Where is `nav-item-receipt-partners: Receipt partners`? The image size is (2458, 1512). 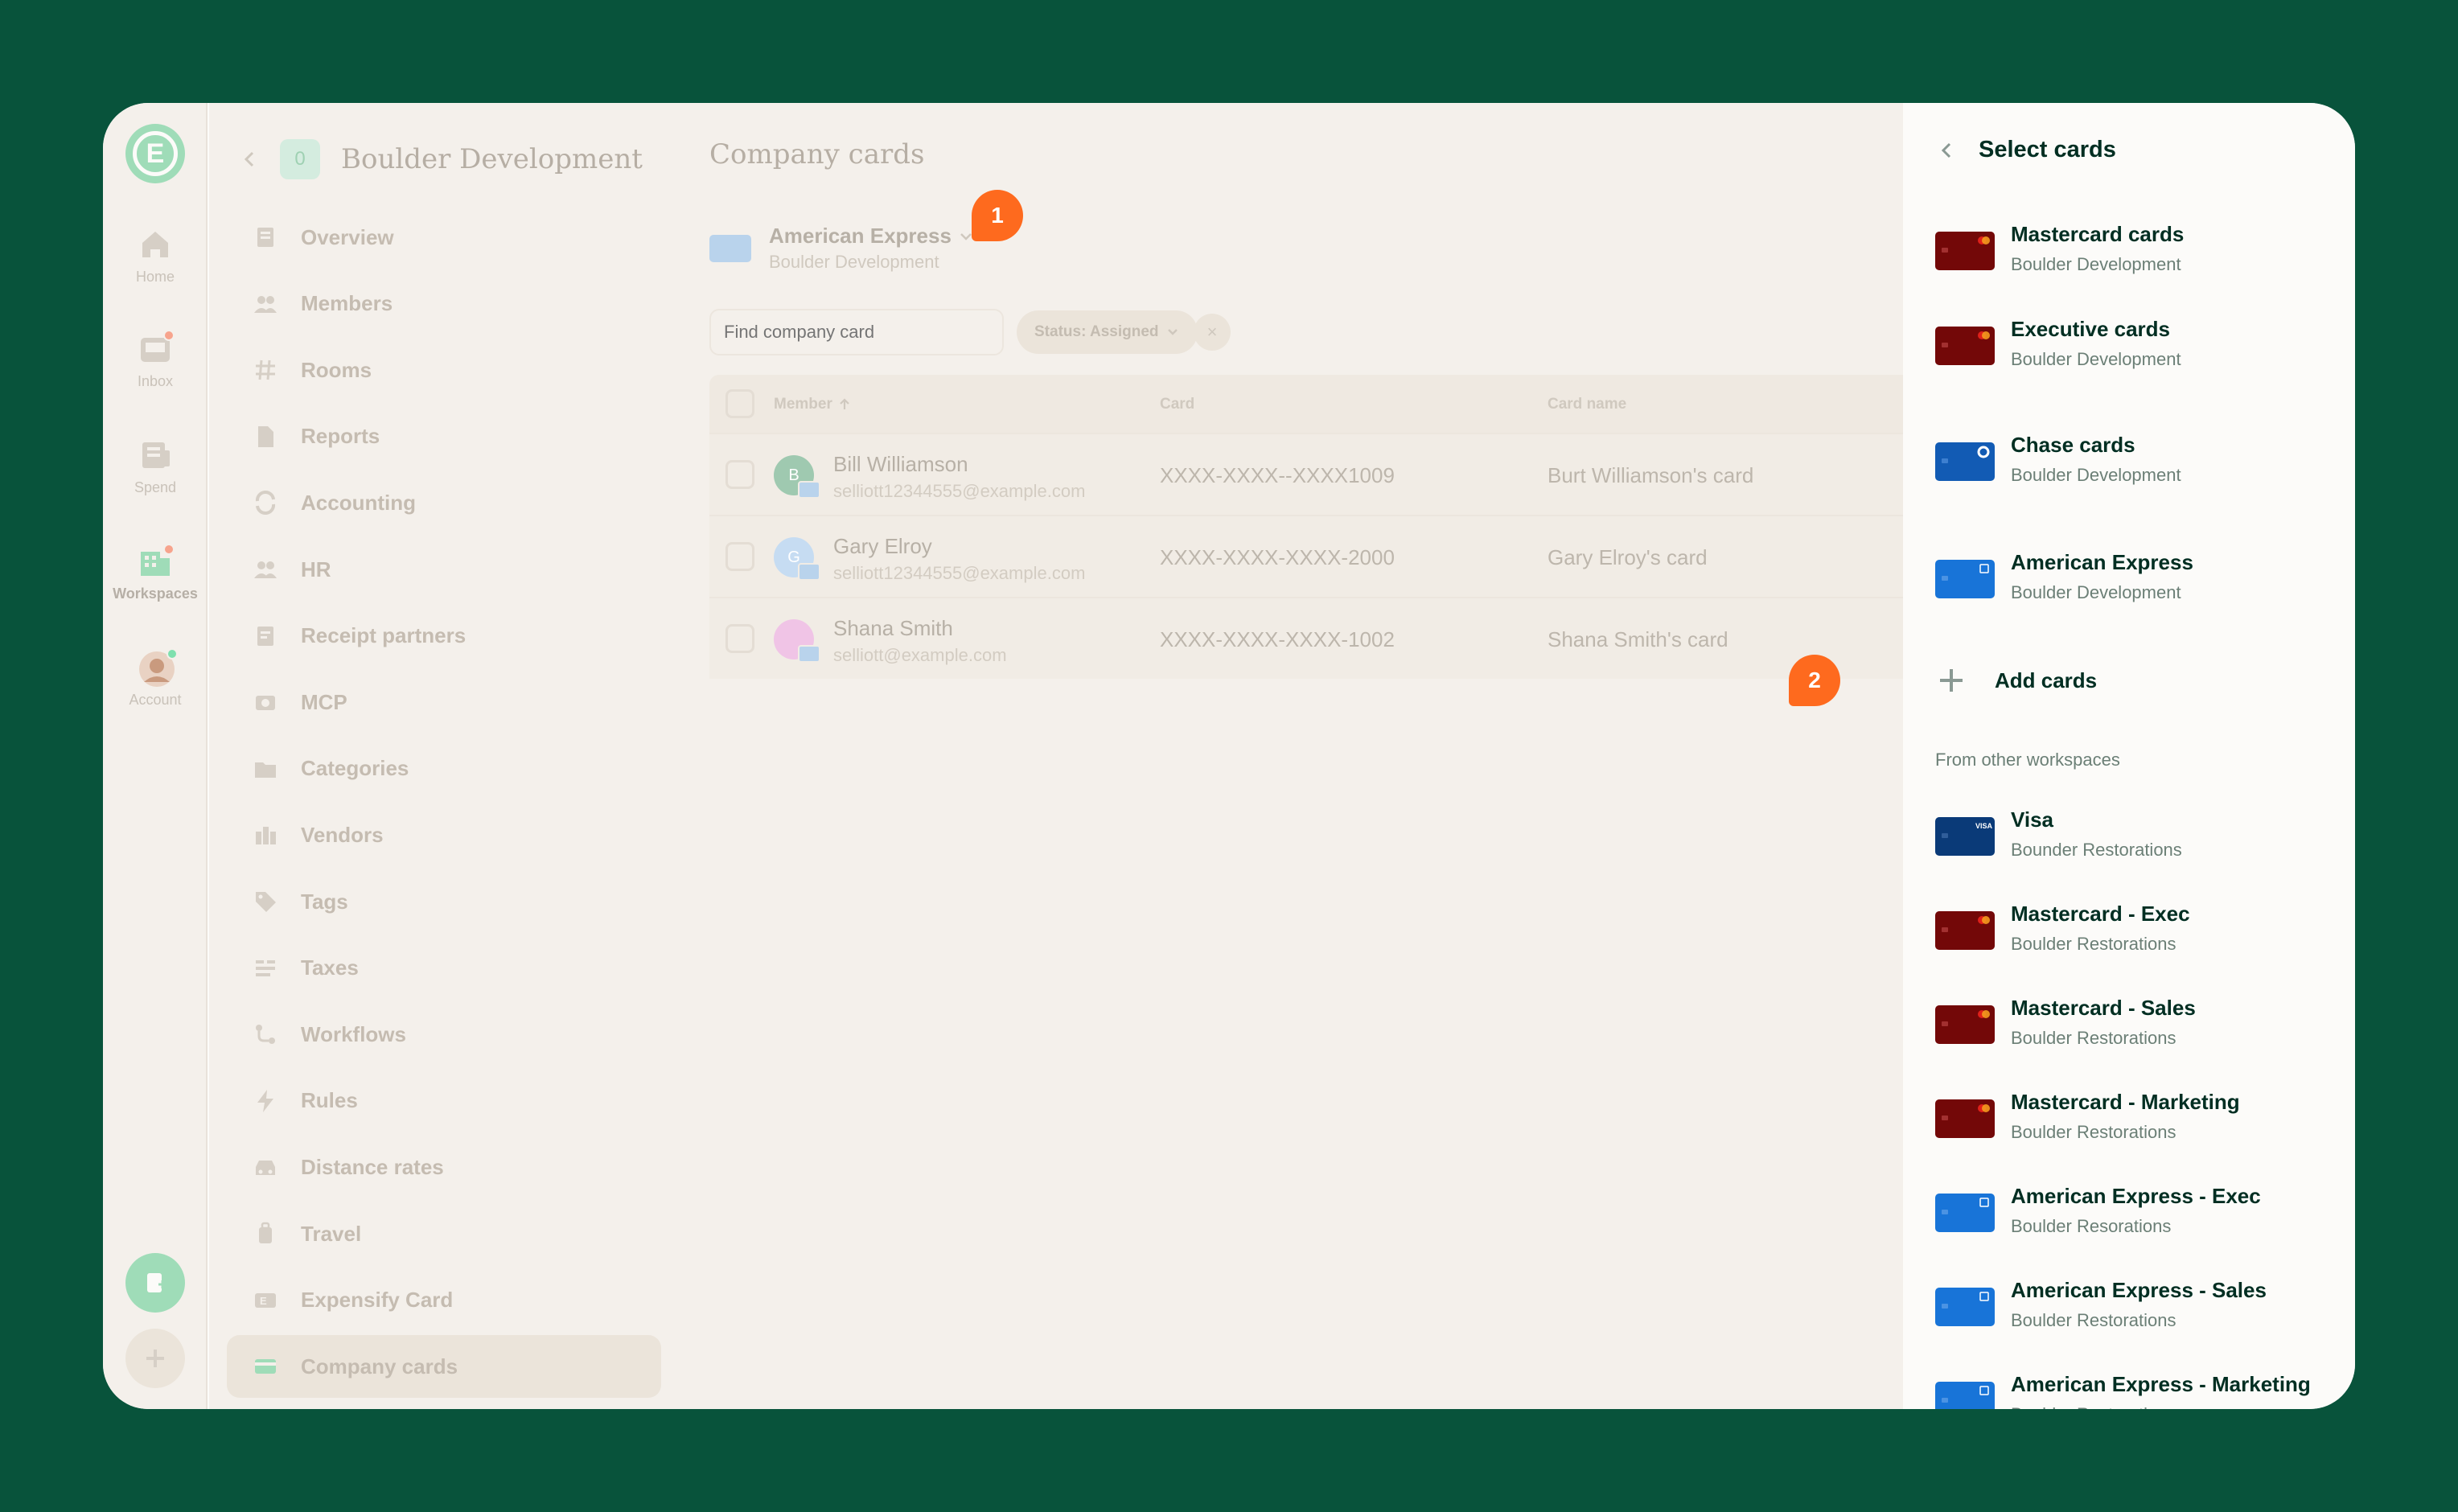 nav-item-receipt-partners: Receipt partners is located at coordinates (444, 637).